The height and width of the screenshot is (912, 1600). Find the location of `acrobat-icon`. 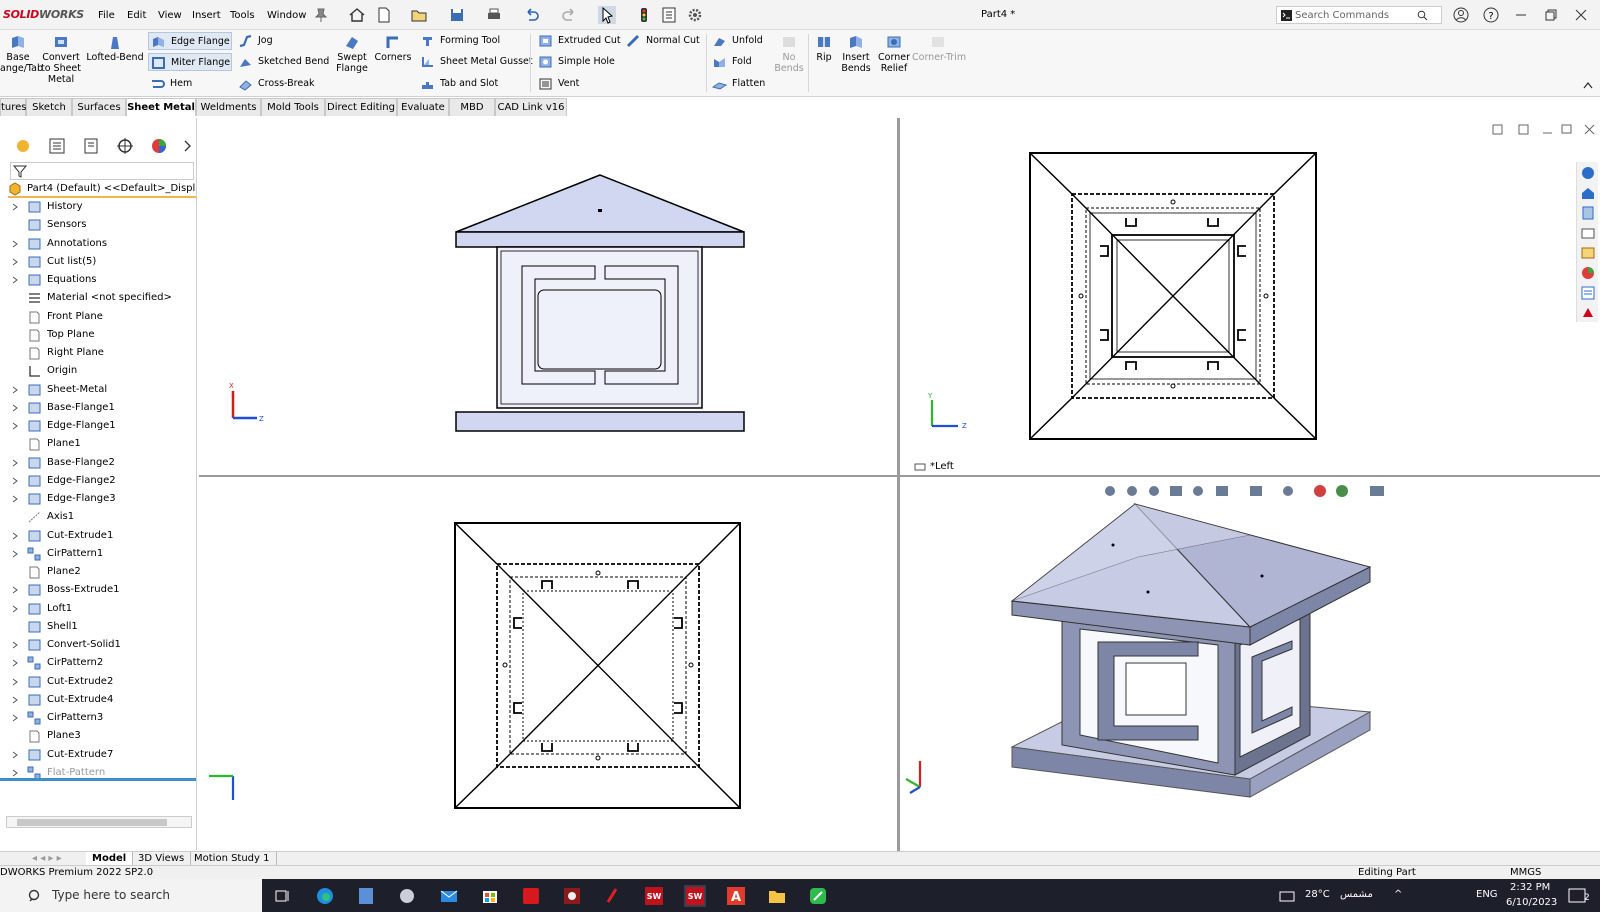

acrobat-icon is located at coordinates (531, 896).